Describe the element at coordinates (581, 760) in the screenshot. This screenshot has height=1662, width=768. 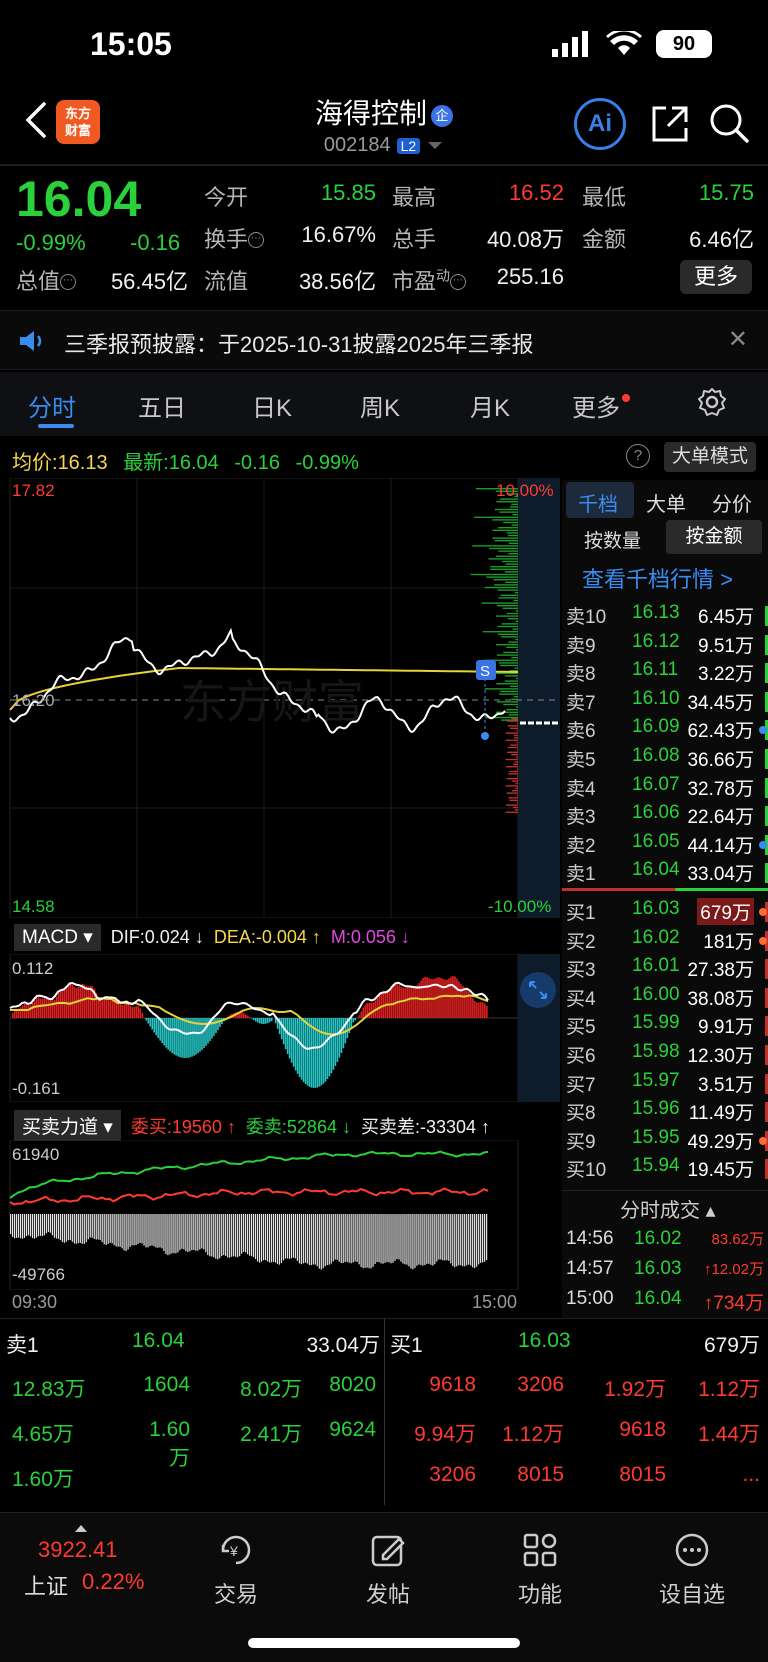
I see `ask-label: 卖5` at that location.